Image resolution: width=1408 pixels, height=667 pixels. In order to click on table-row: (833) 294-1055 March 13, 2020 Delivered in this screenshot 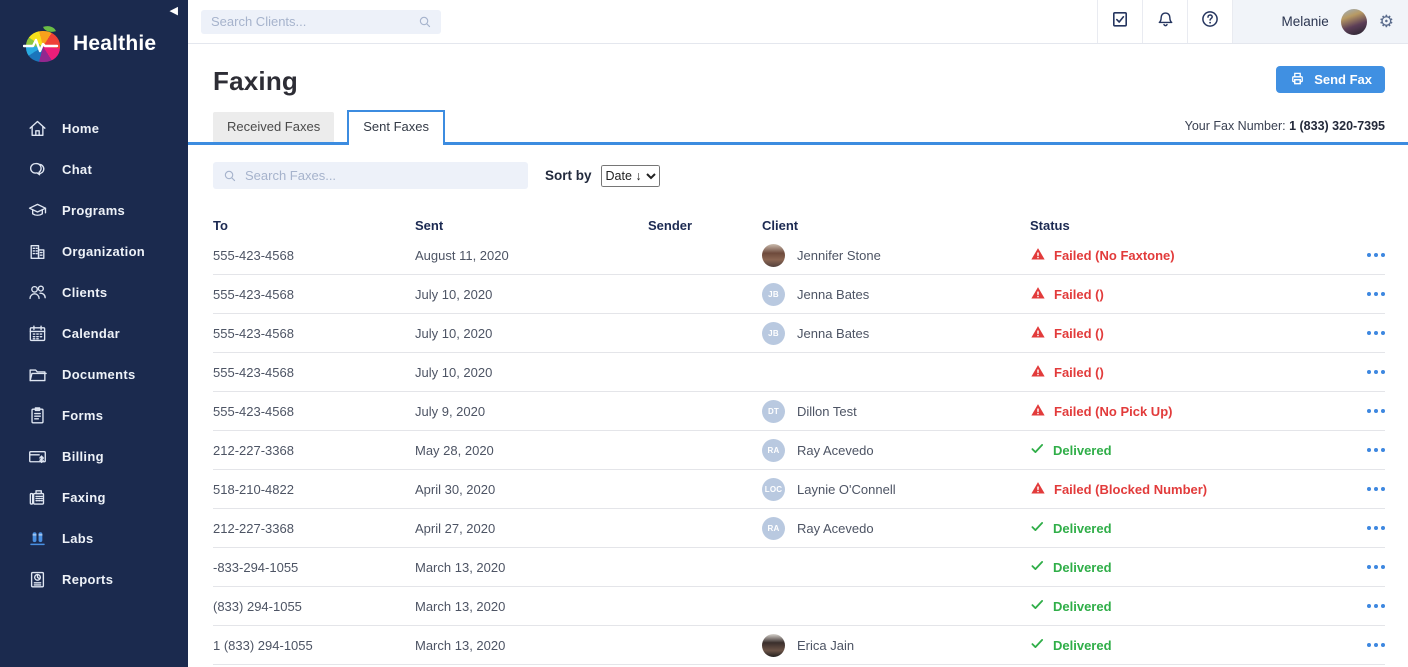, I will do `click(799, 606)`.